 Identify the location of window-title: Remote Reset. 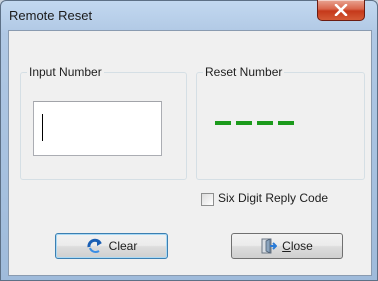
(51, 15).